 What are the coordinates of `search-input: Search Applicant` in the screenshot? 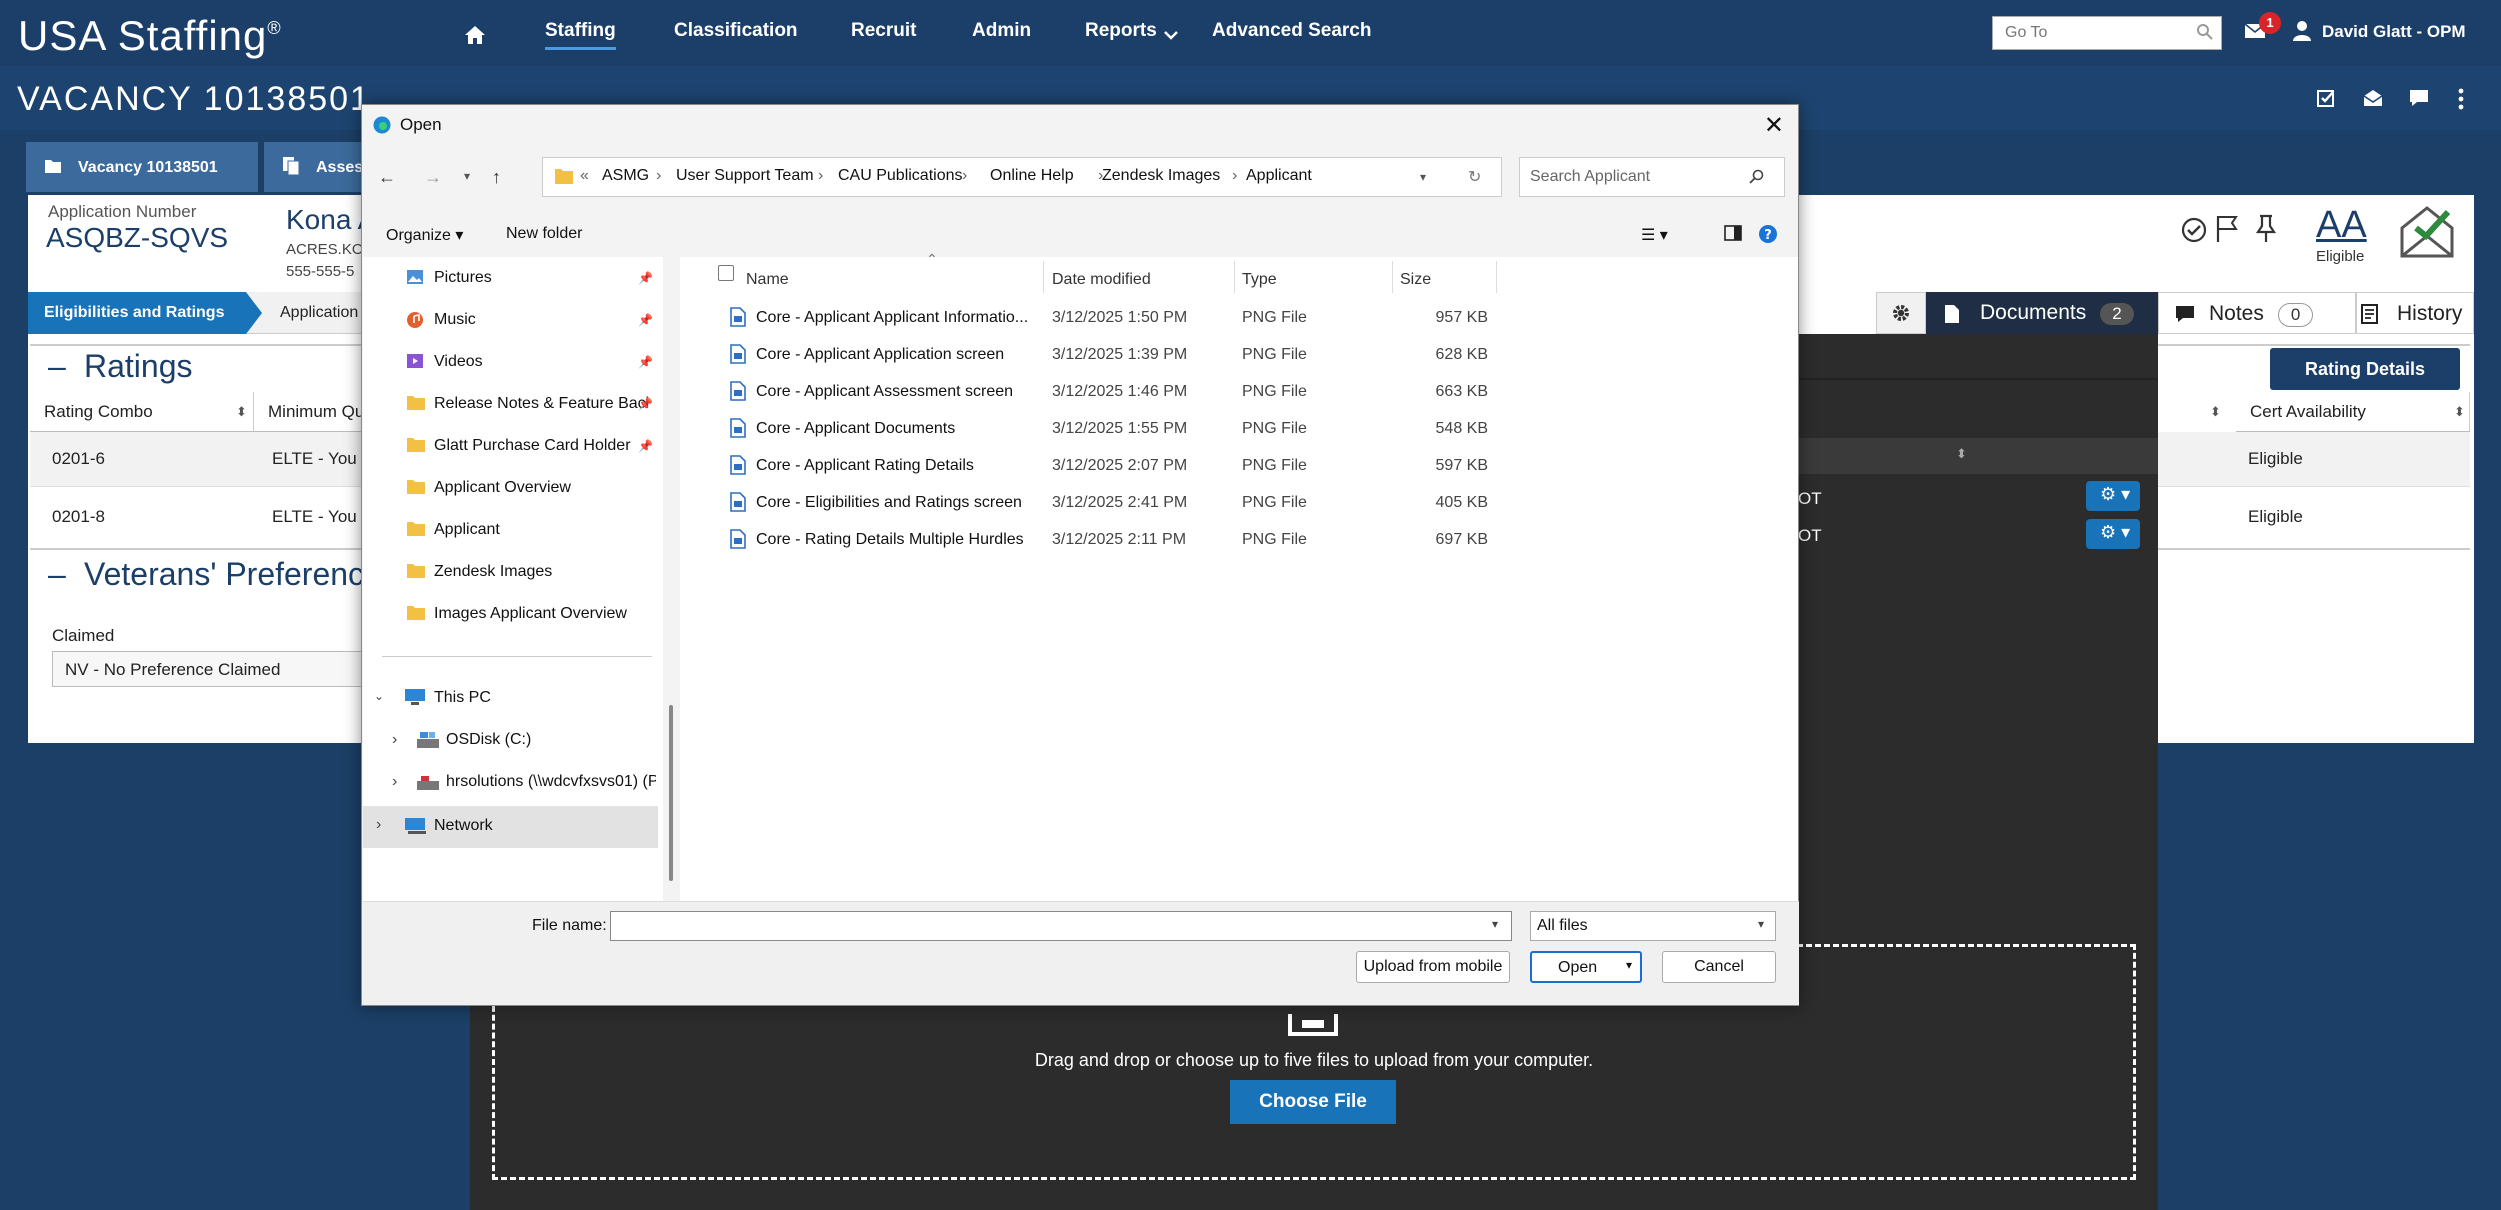 It's located at (1652, 177).